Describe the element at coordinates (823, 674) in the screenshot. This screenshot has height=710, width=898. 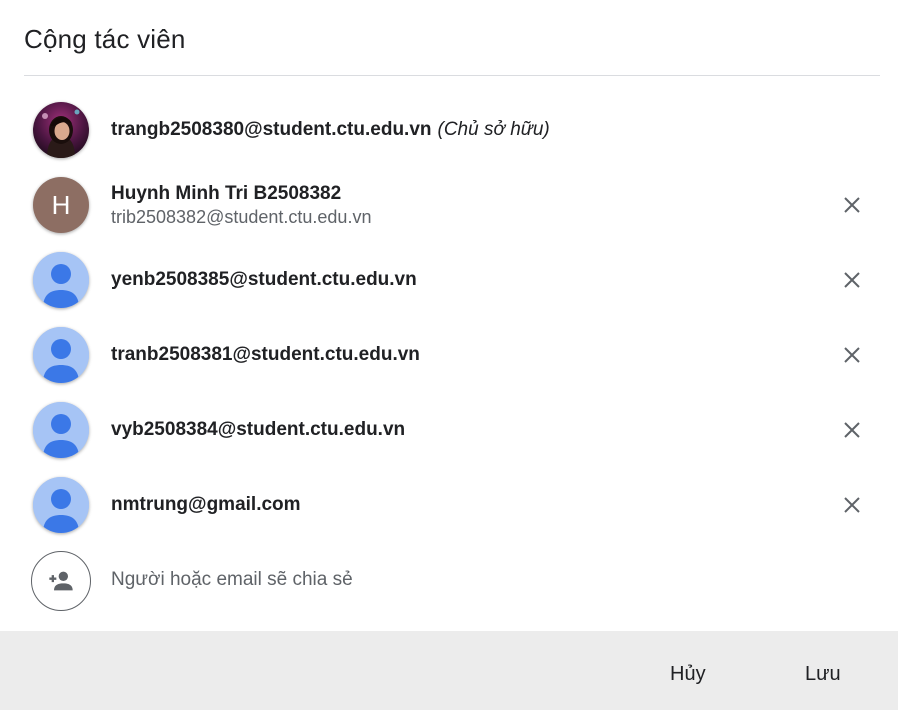
I see `save-button: Lưu` at that location.